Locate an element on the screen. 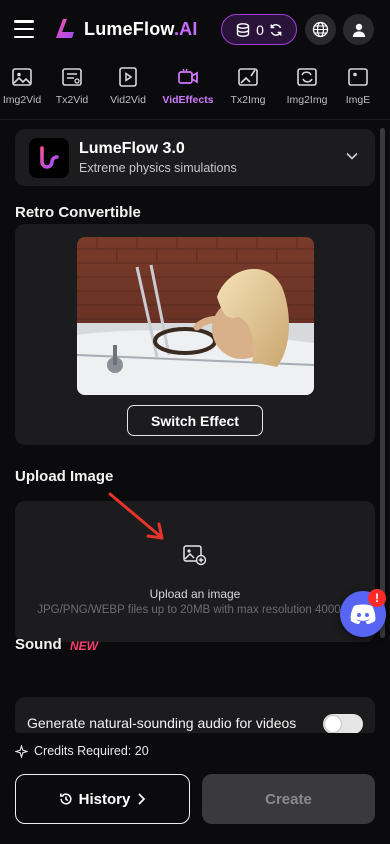  refresh-icon is located at coordinates (276, 30).